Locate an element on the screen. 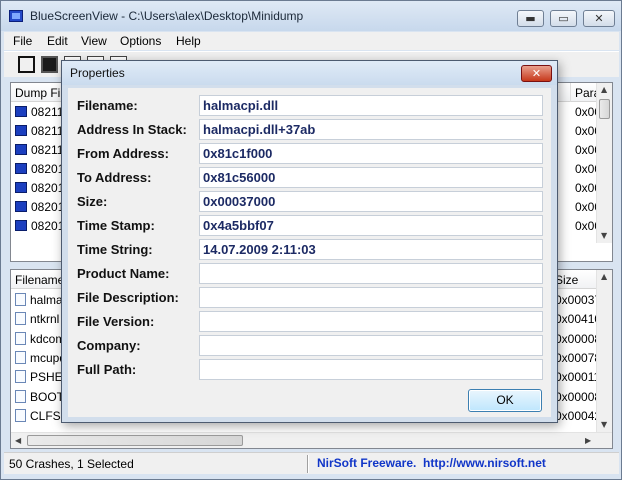  crash-list-vscroll: ▲ ▼ is located at coordinates (604, 163).